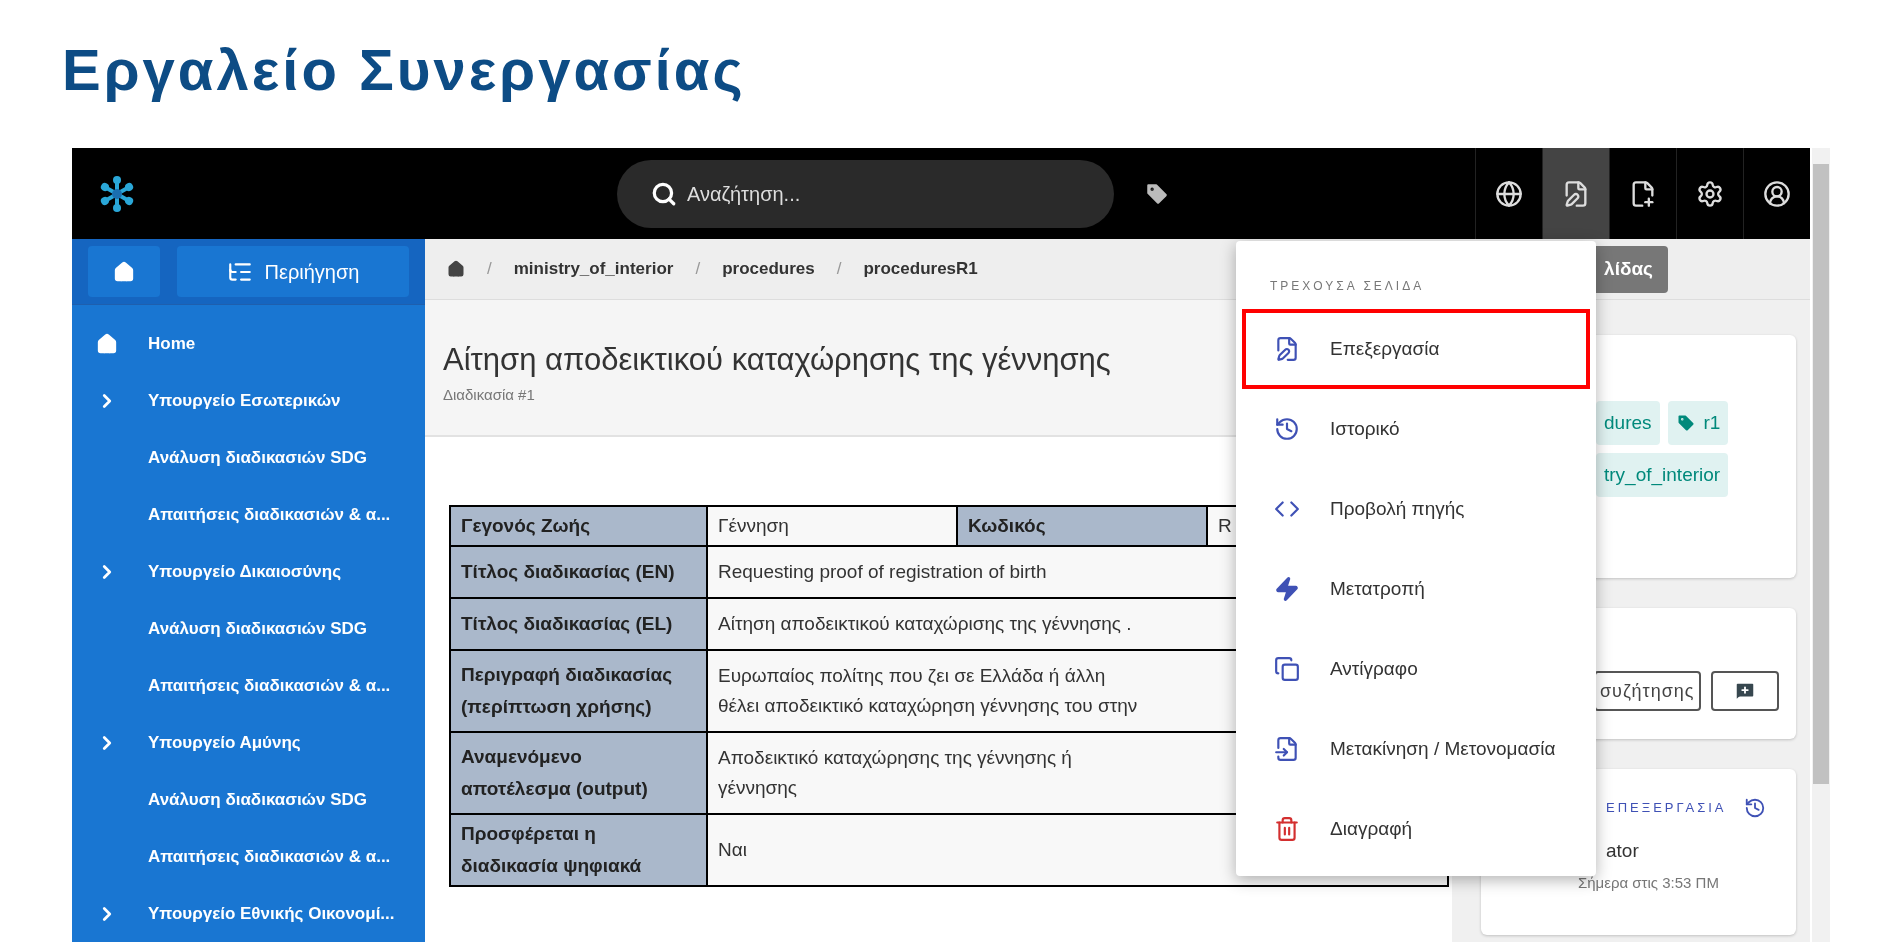 The image size is (1902, 942). What do you see at coordinates (1287, 669) in the screenshot?
I see `copy-icon` at bounding box center [1287, 669].